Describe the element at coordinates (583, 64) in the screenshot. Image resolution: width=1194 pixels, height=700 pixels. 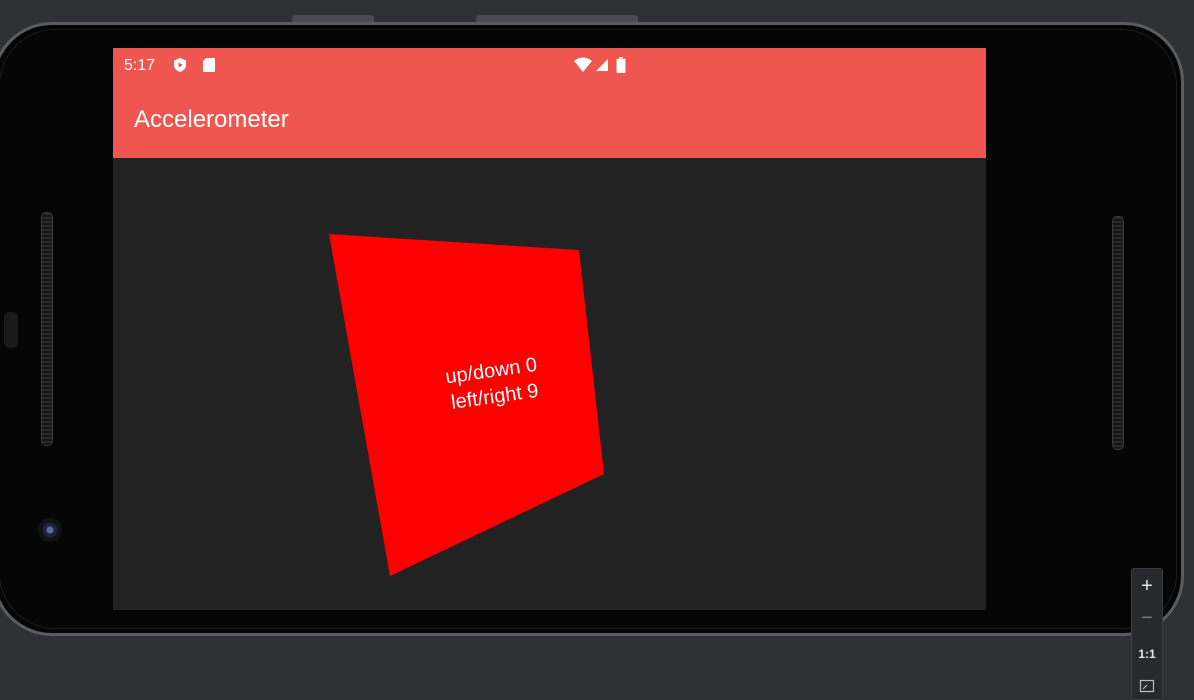
I see `wifi-icon` at that location.